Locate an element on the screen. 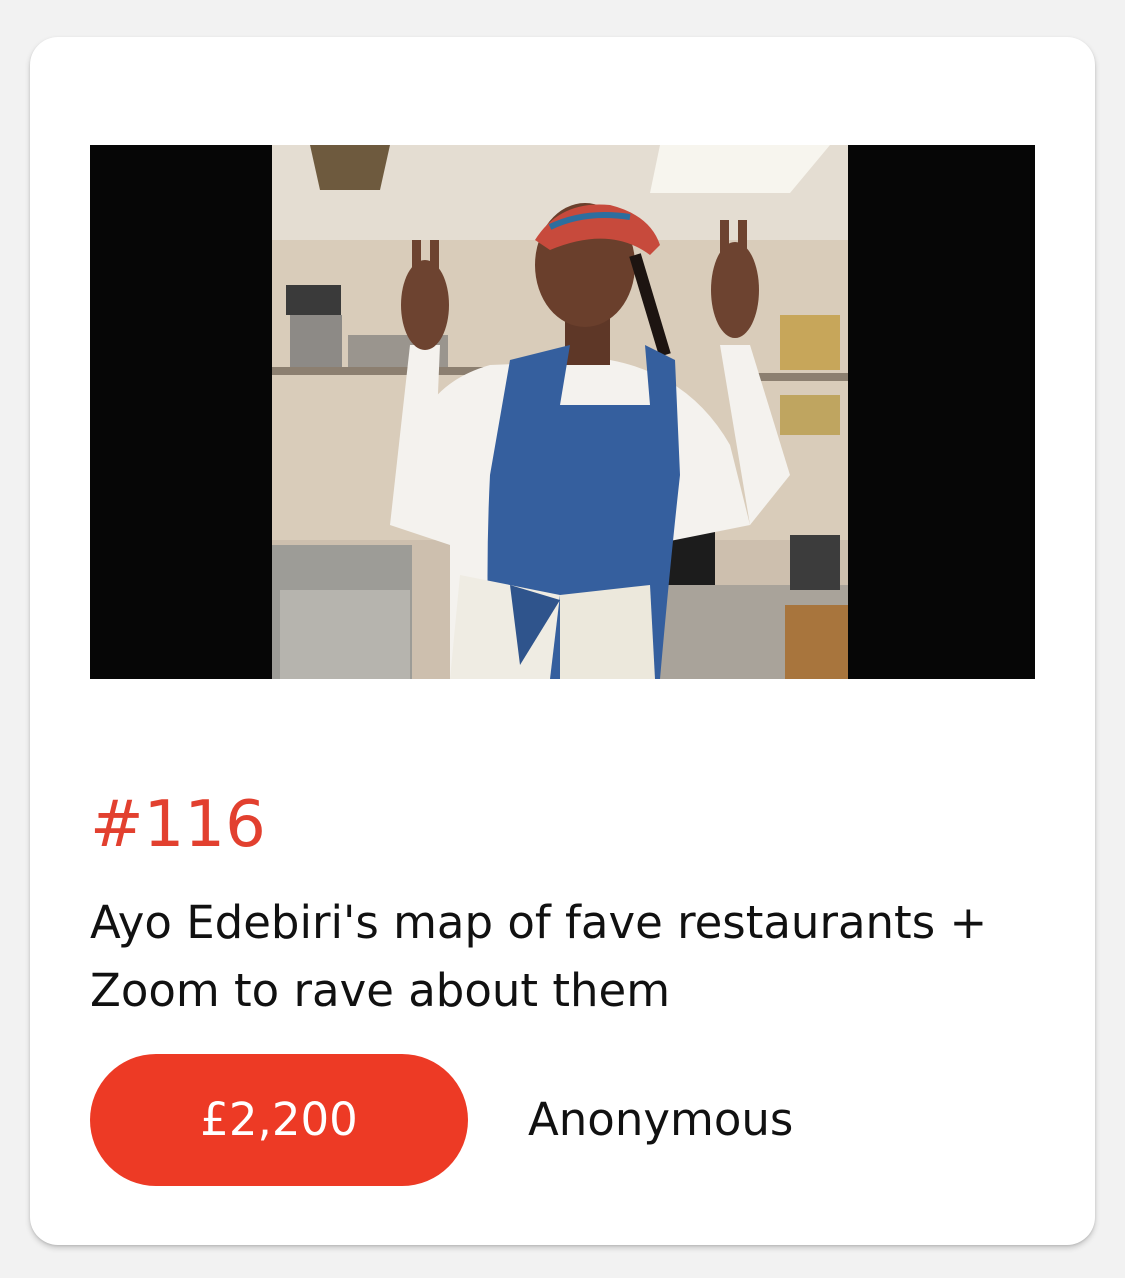  bidder-name: Anonymous is located at coordinates (661, 1119).